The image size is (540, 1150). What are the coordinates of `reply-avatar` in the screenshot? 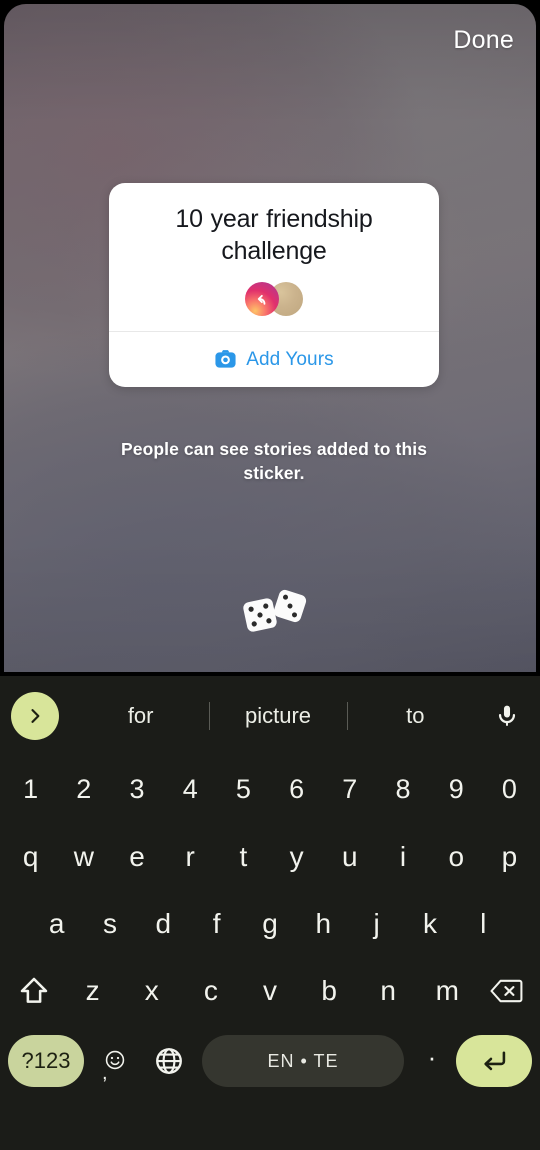 It's located at (262, 299).